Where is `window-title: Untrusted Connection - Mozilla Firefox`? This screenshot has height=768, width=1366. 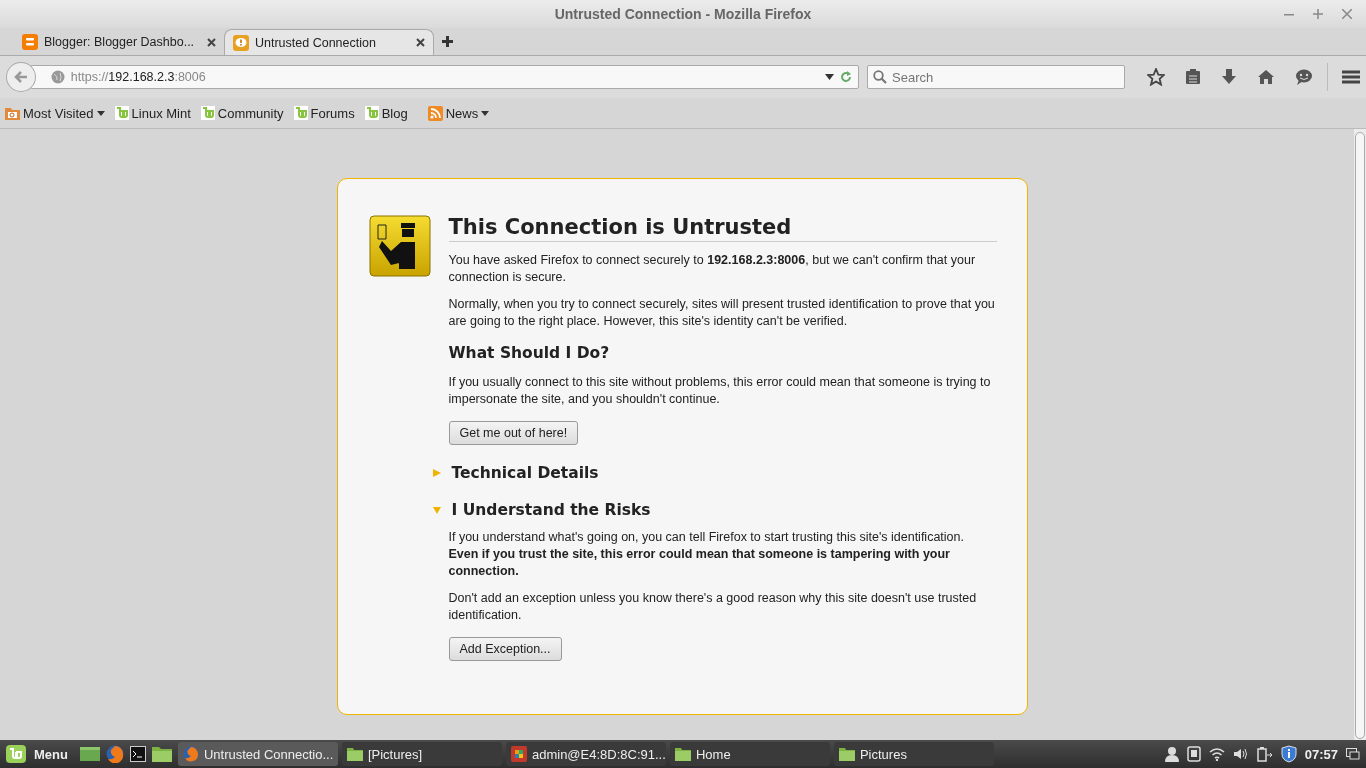 window-title: Untrusted Connection - Mozilla Firefox is located at coordinates (683, 14).